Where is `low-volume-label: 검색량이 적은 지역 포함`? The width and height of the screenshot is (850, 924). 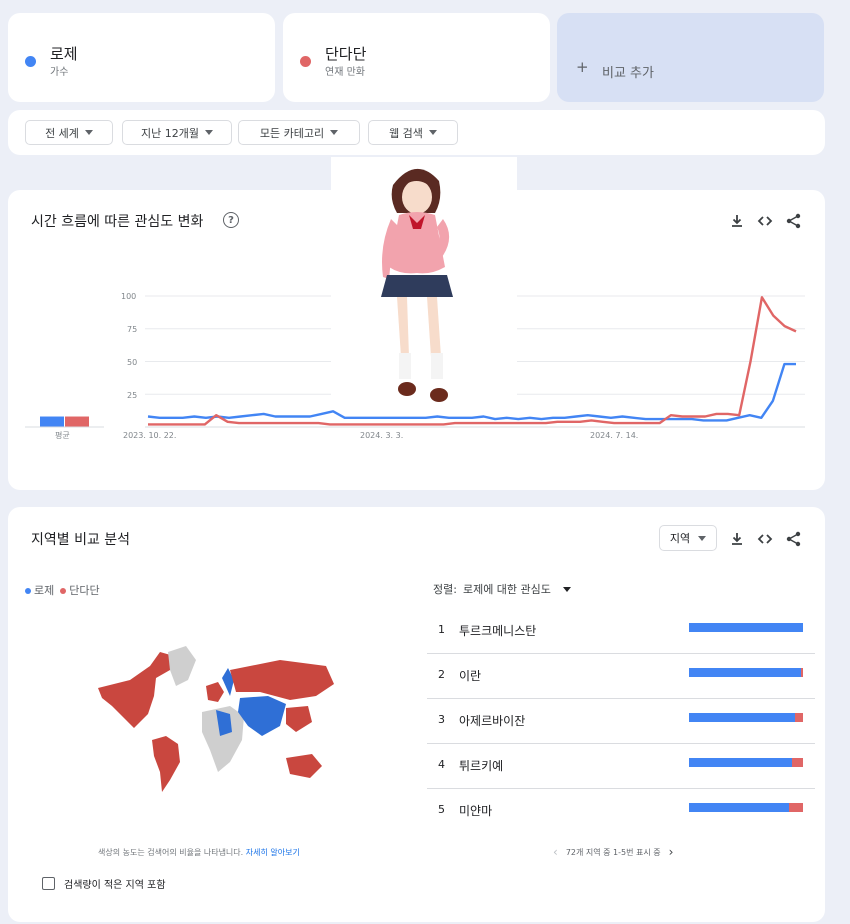 low-volume-label: 검색량이 적은 지역 포함 is located at coordinates (115, 885).